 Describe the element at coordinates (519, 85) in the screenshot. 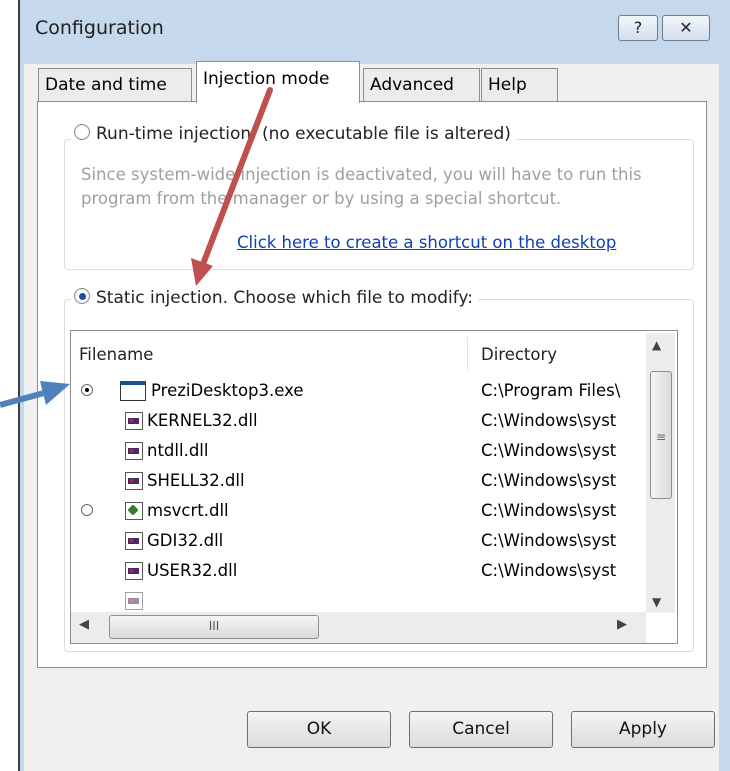

I see `tab-help: Help` at that location.